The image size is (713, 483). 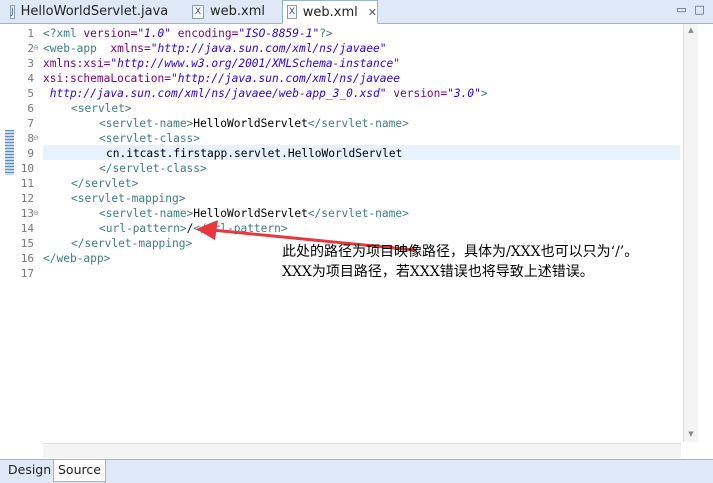 What do you see at coordinates (356, 471) in the screenshot?
I see `editor-mode-tabs: Design Source` at bounding box center [356, 471].